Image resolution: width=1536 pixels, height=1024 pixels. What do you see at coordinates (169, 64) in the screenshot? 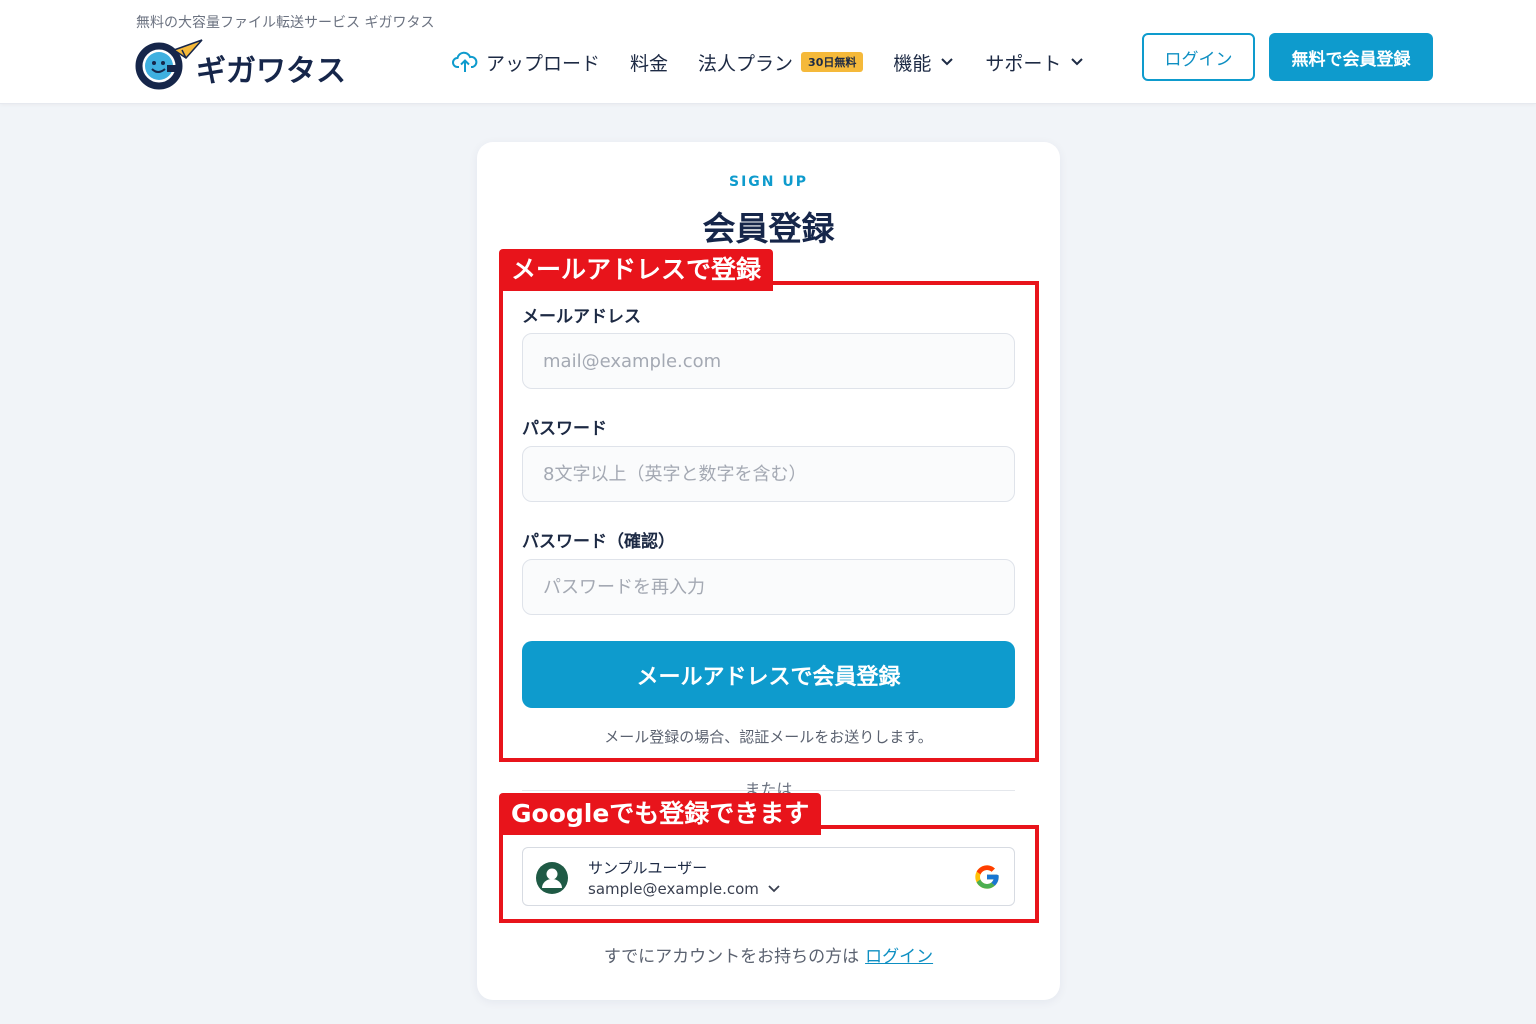
I see `logo-mark-icon` at bounding box center [169, 64].